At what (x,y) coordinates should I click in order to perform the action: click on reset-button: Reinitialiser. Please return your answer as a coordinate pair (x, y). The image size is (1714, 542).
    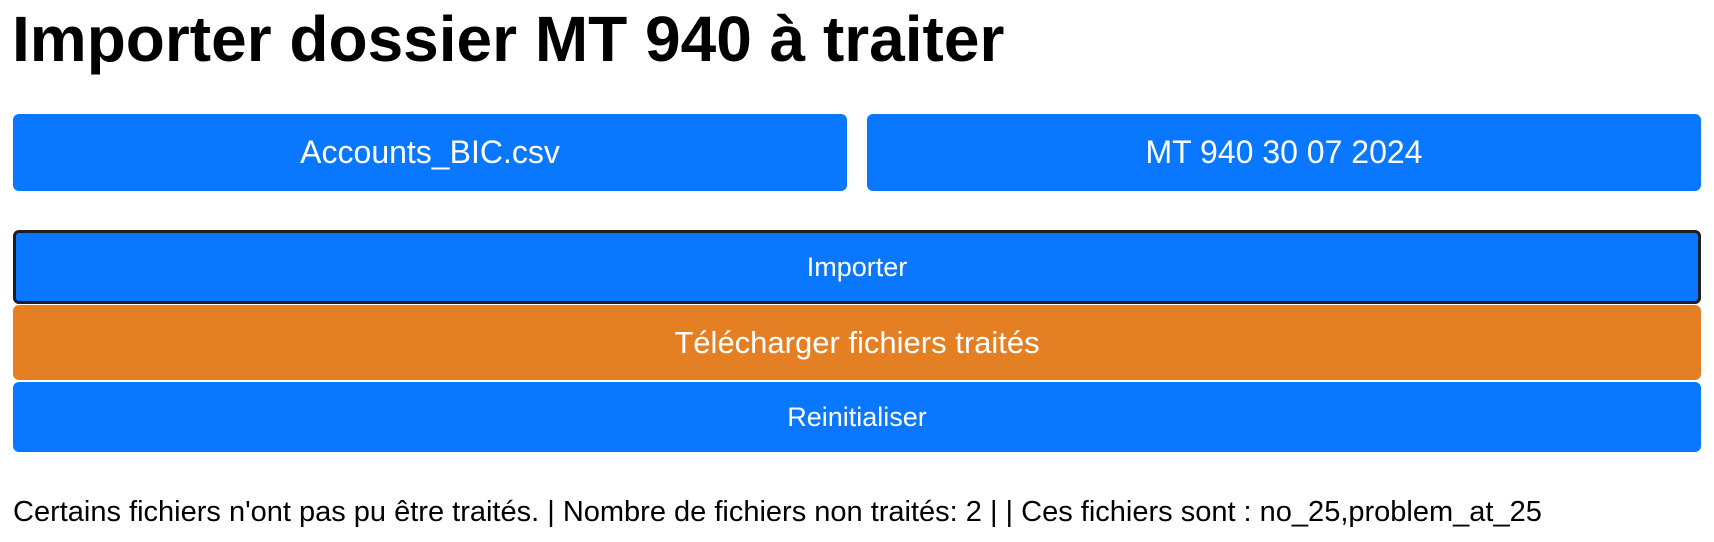
    Looking at the image, I should click on (857, 417).